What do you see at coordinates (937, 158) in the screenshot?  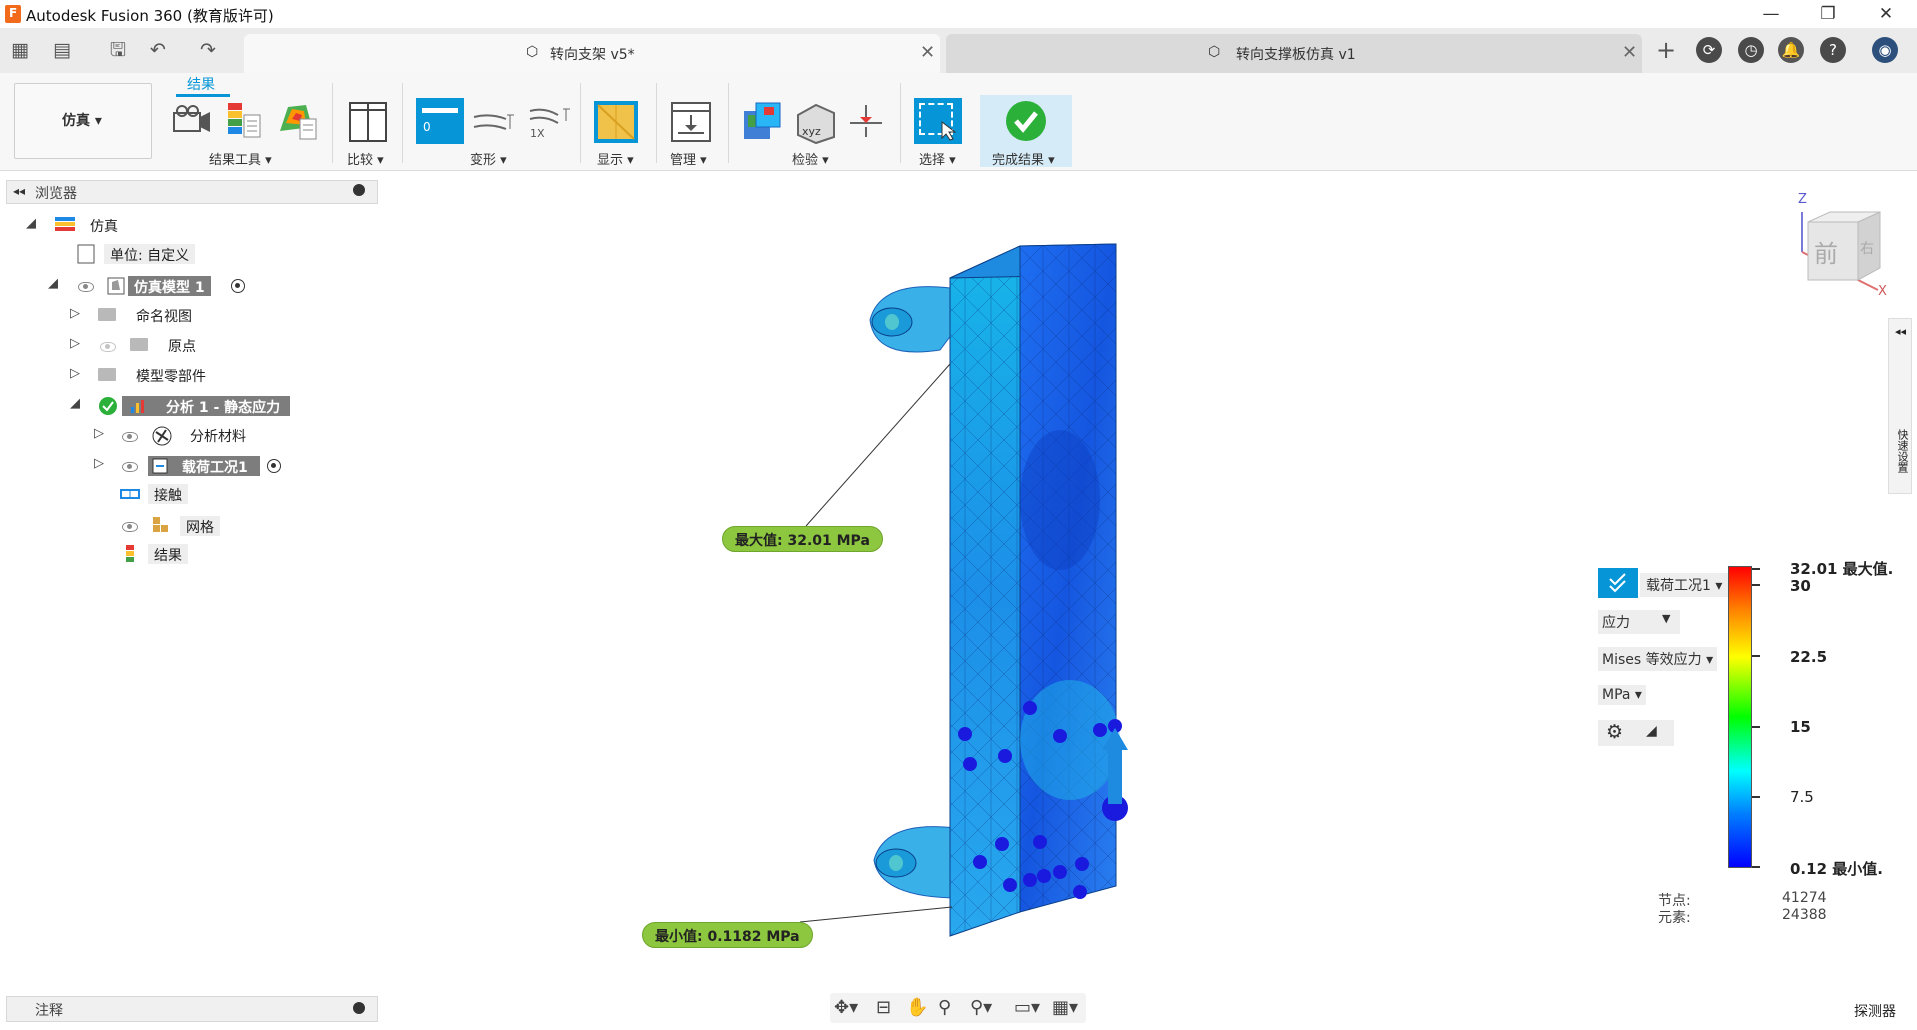 I see `select-group-label: 选择 ▾` at bounding box center [937, 158].